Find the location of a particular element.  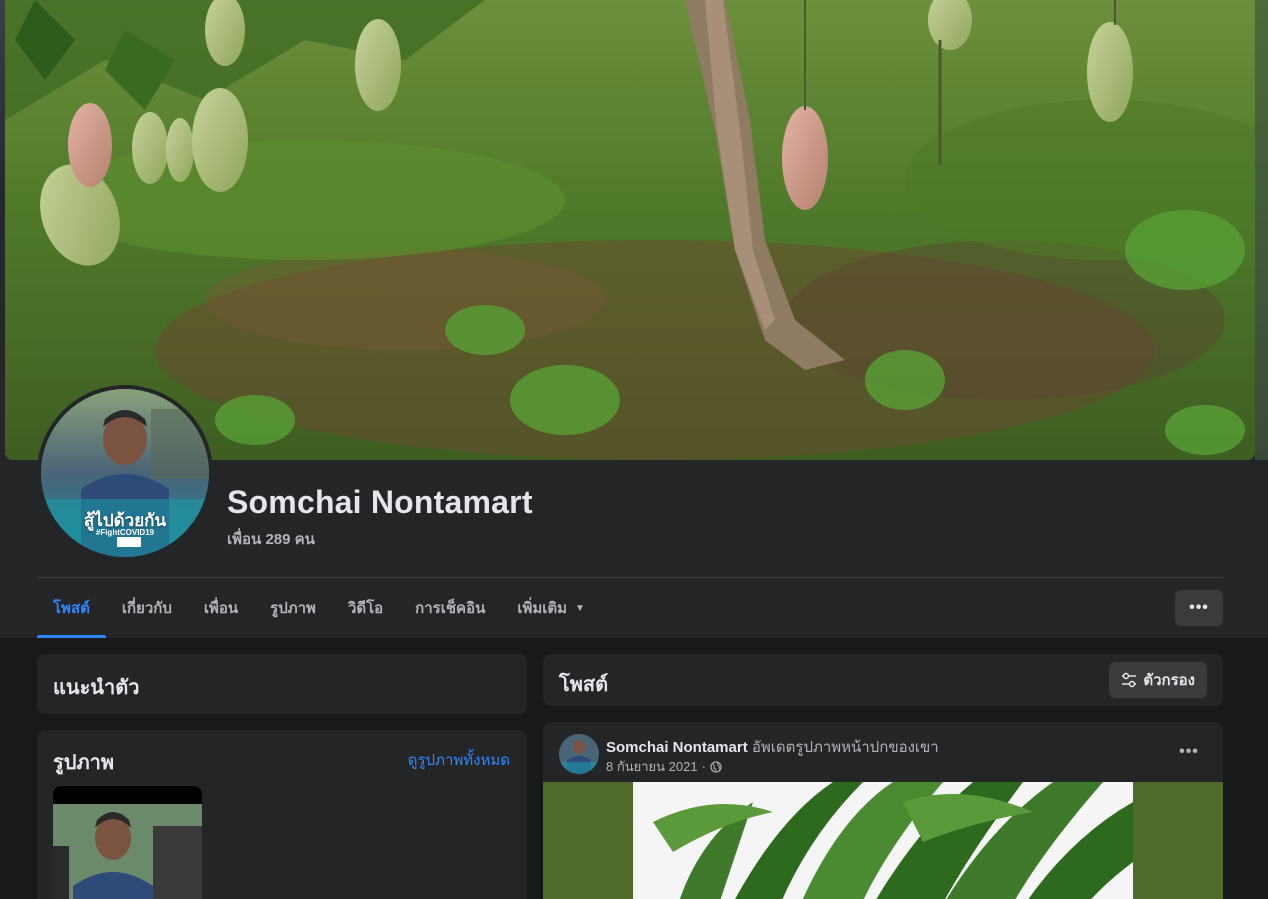

friend-count: เพื่อน 289 คน is located at coordinates (271, 539).